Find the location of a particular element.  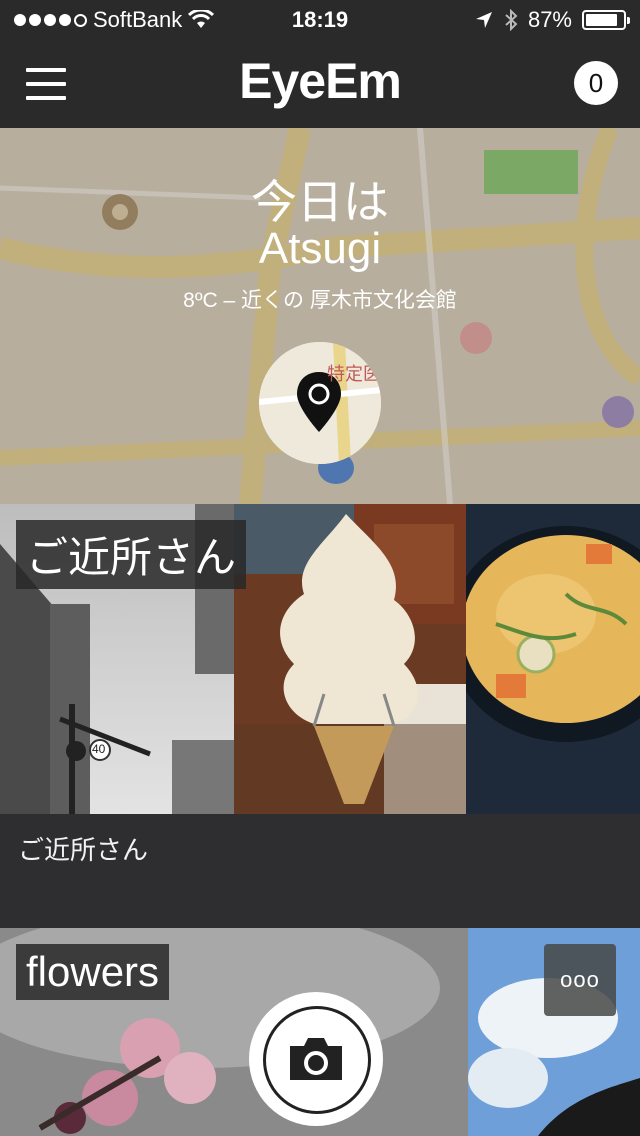

album-title: flowers is located at coordinates (93, 972).